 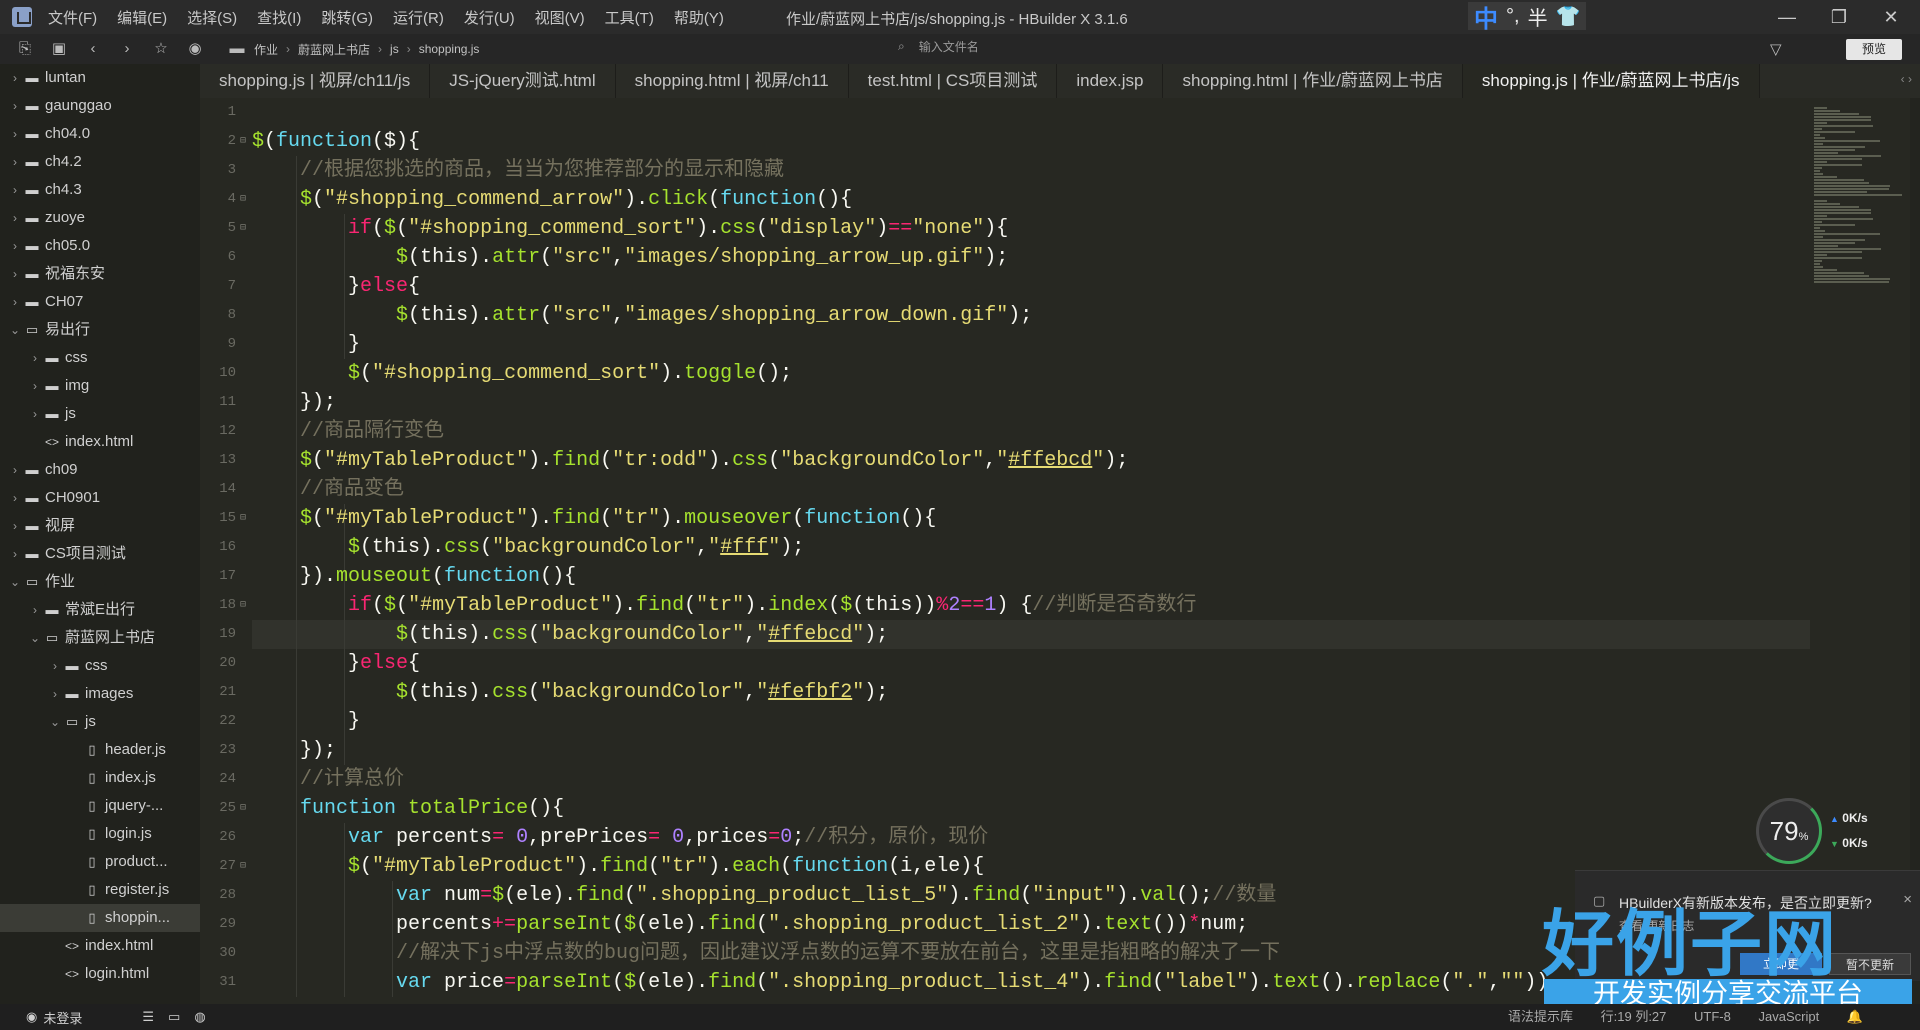 I want to click on tree-item: ▯ header.js, so click(x=100, y=750).